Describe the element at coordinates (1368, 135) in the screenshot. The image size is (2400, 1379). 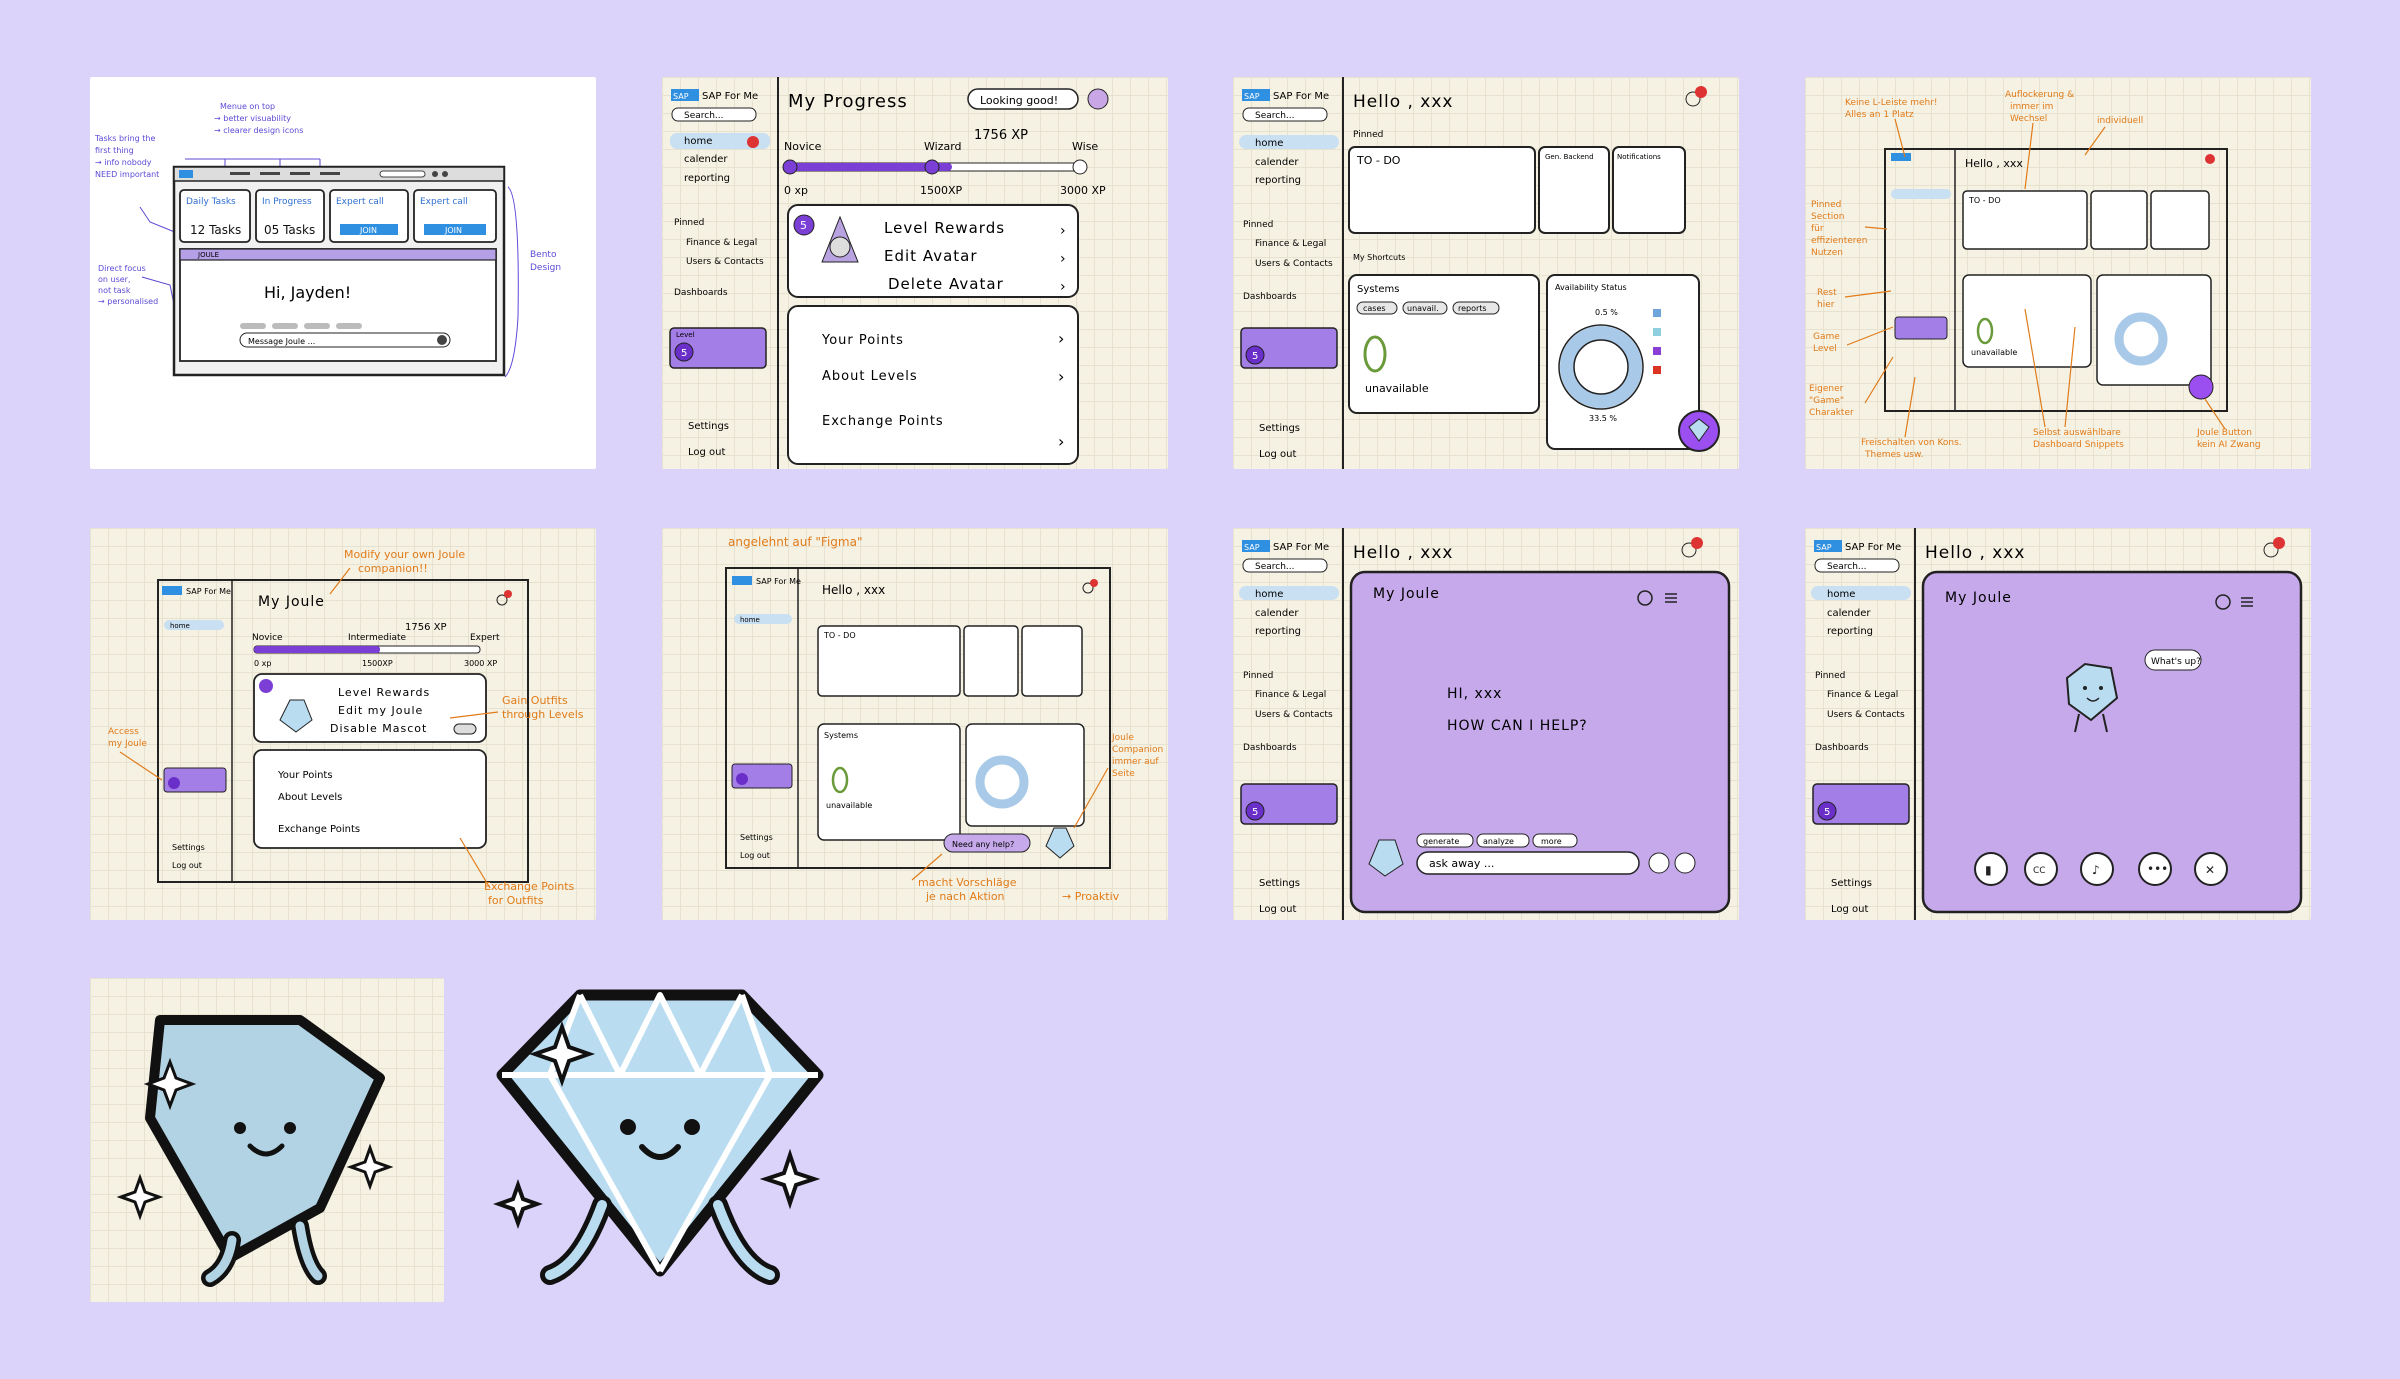
I see `pinned-title: Pinned` at that location.